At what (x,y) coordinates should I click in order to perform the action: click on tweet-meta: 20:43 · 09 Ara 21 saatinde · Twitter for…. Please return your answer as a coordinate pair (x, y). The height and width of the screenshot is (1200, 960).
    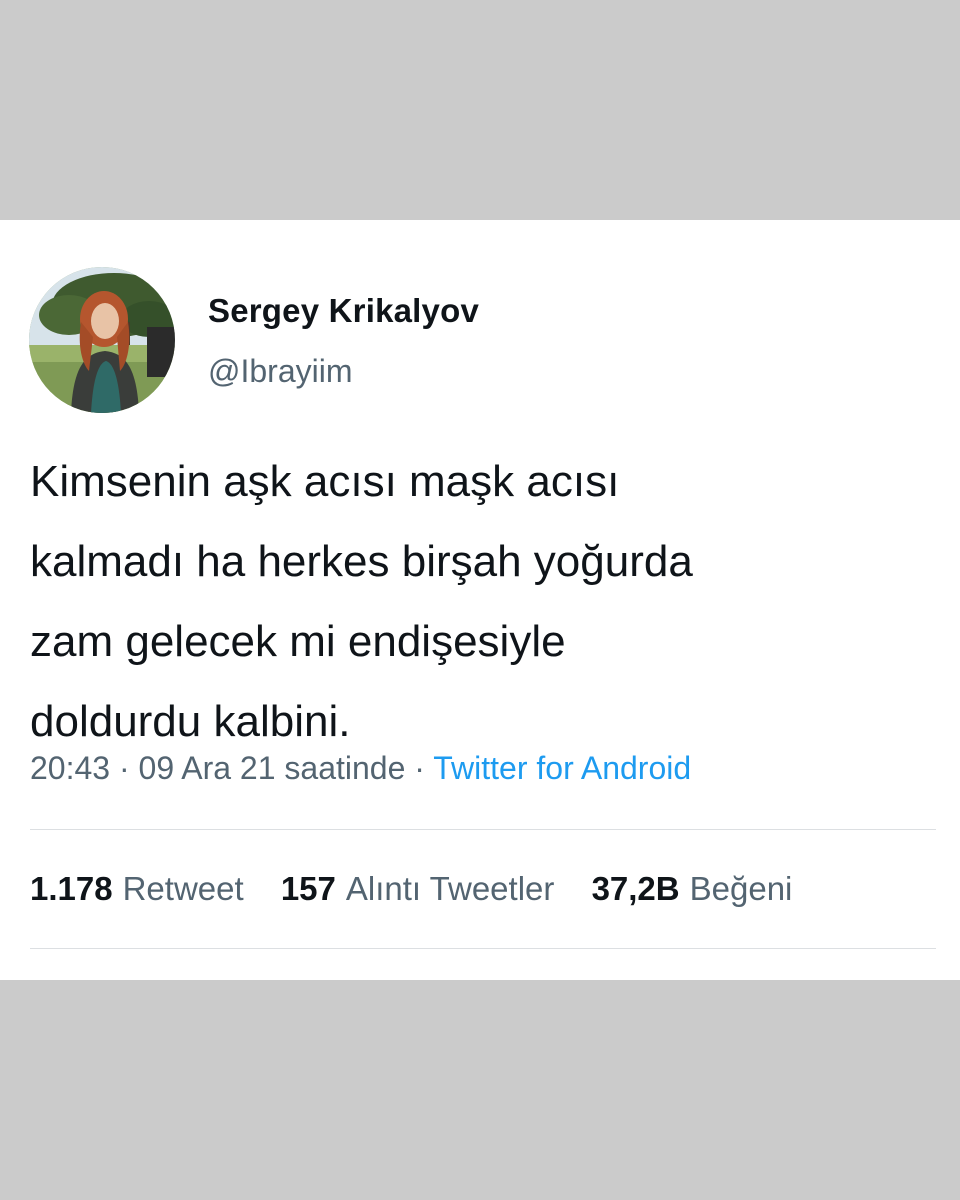
    Looking at the image, I should click on (360, 768).